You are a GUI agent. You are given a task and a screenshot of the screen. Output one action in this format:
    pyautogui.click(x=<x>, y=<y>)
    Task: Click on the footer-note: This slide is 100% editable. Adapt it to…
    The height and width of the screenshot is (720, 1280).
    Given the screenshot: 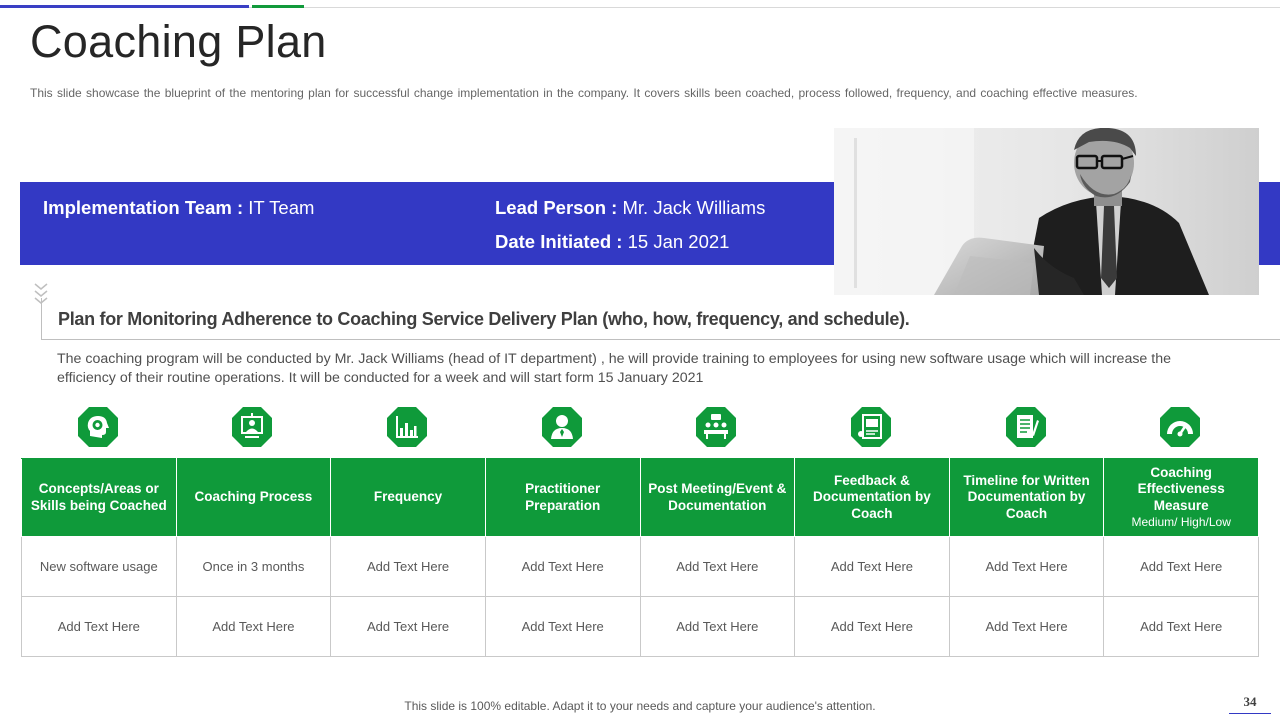 What is the action you would take?
    pyautogui.click(x=640, y=706)
    